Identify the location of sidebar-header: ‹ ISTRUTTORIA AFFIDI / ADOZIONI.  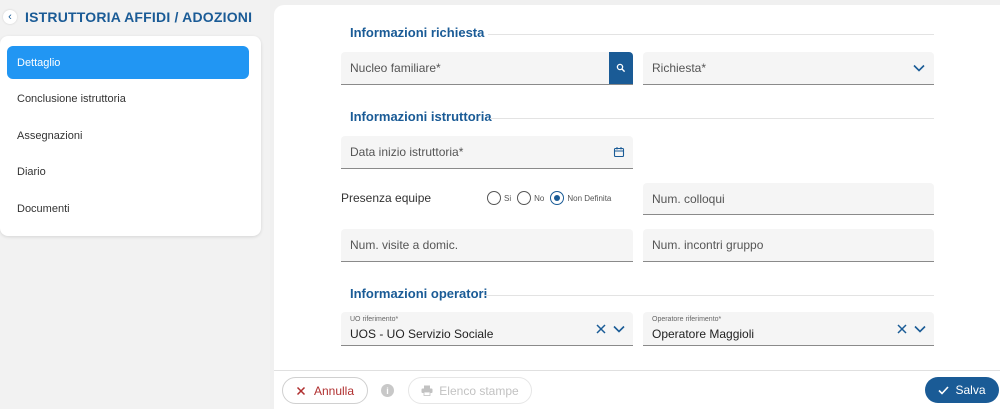
(135, 17).